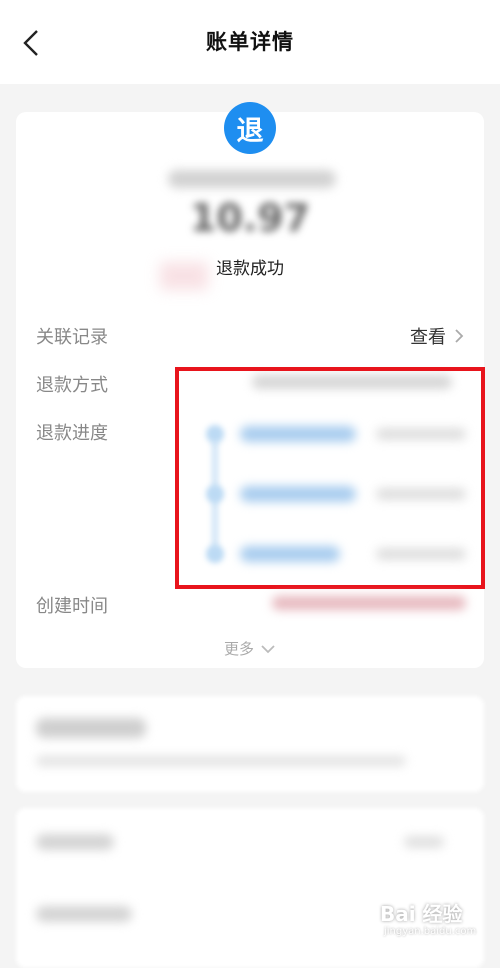 The width and height of the screenshot is (500, 968). I want to click on view-related-record-link: 查看, so click(437, 336).